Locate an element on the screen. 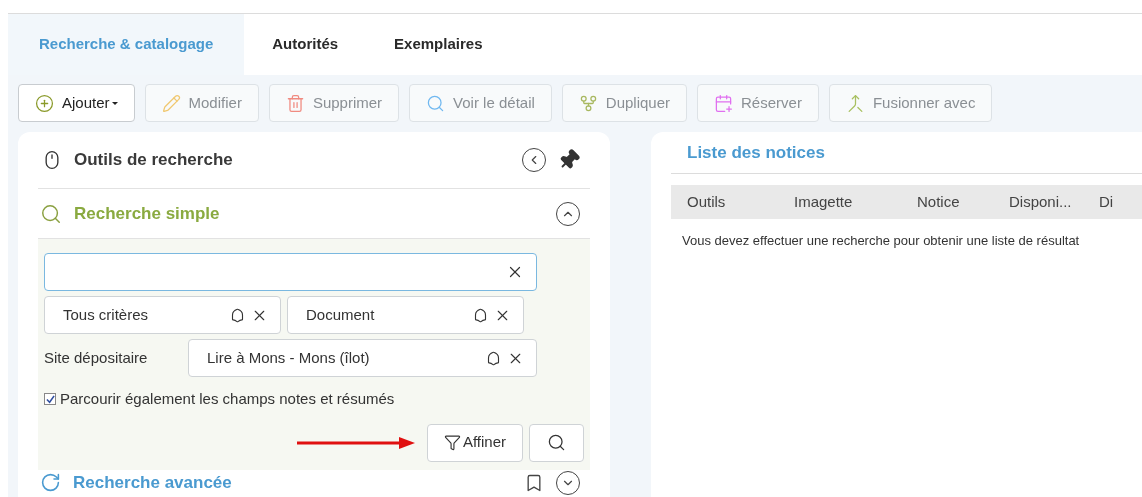  select-field: Document is located at coordinates (405, 315).